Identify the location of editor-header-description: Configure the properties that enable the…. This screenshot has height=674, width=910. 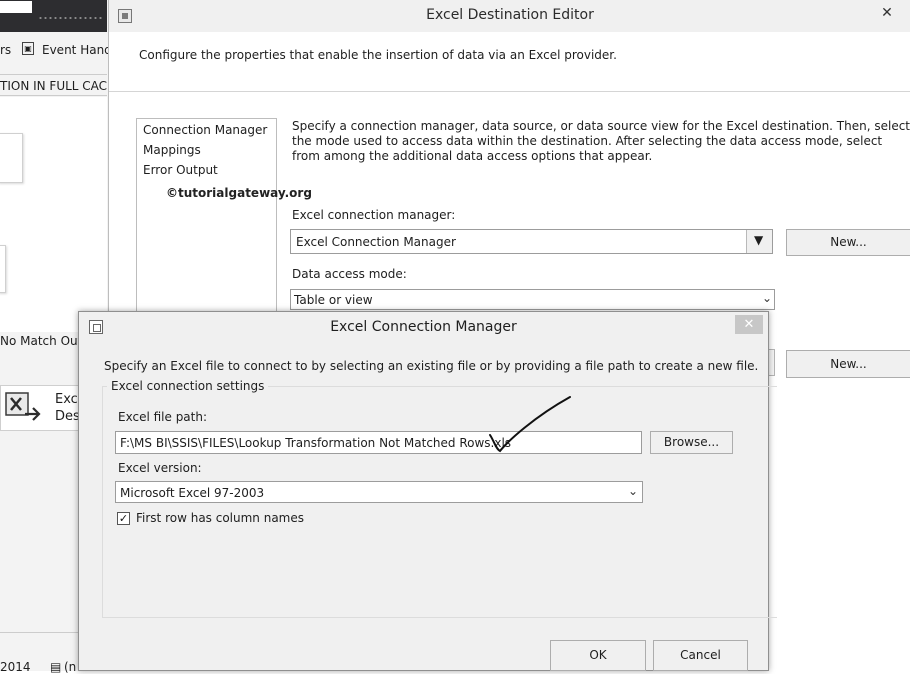
(378, 55).